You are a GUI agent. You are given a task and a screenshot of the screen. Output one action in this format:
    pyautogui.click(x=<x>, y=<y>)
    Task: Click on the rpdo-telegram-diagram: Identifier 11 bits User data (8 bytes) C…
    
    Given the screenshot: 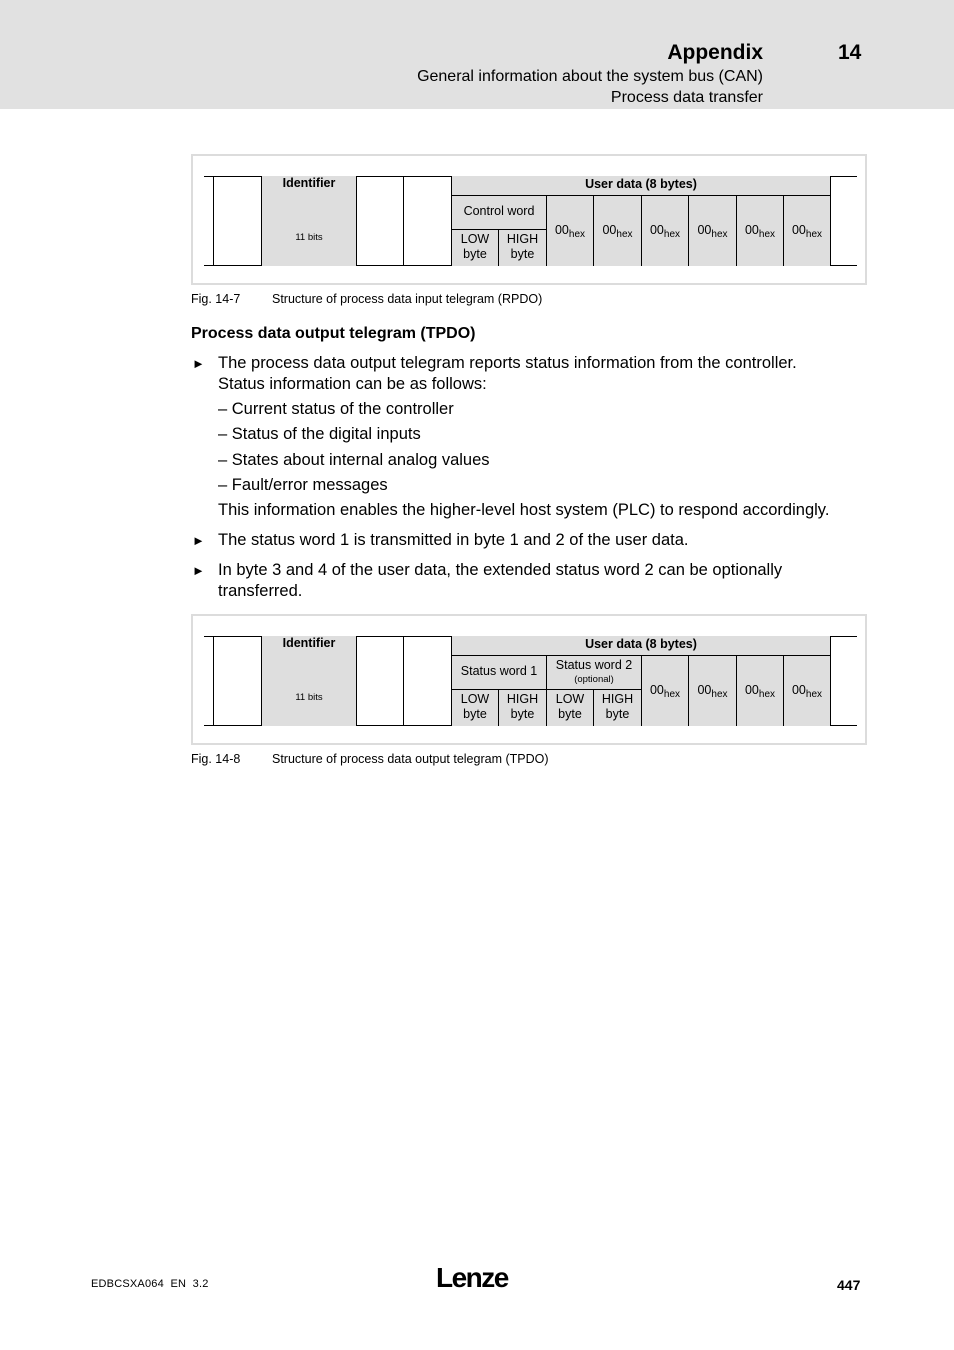 What is the action you would take?
    pyautogui.click(x=530, y=221)
    